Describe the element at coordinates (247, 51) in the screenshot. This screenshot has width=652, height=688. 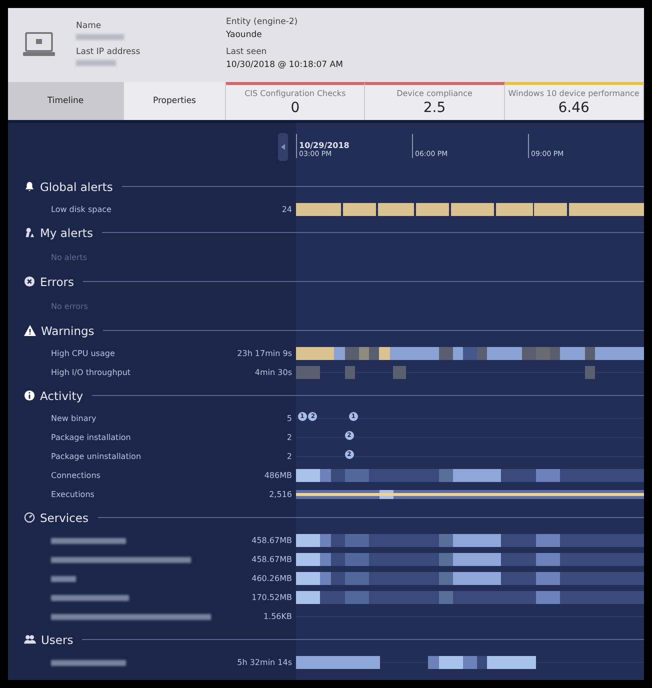
I see `field-label: Last seen` at that location.